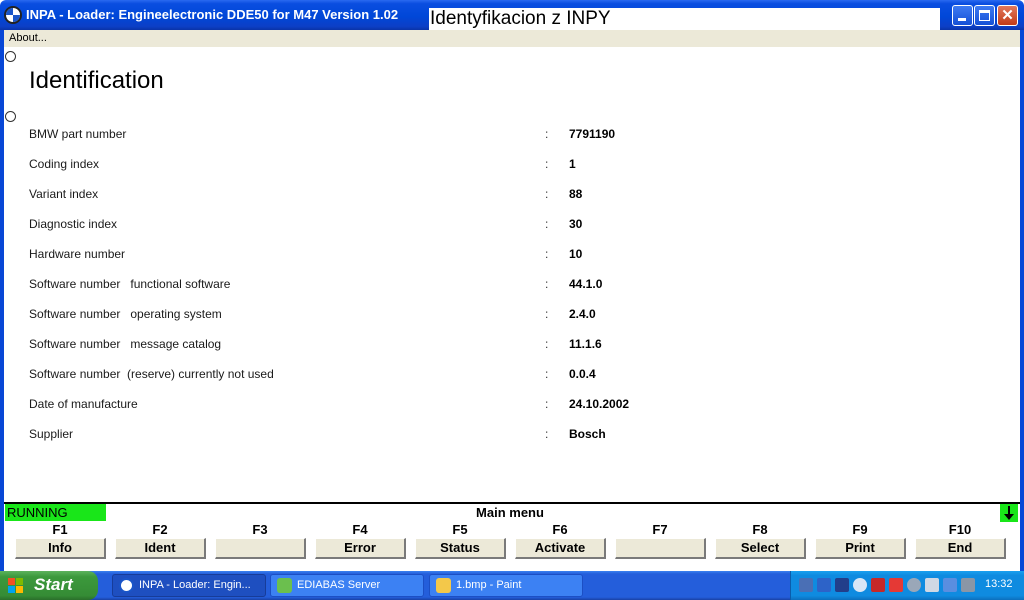 This screenshot has height=600, width=1024. What do you see at coordinates (1009, 517) in the screenshot?
I see `arrow-head` at bounding box center [1009, 517].